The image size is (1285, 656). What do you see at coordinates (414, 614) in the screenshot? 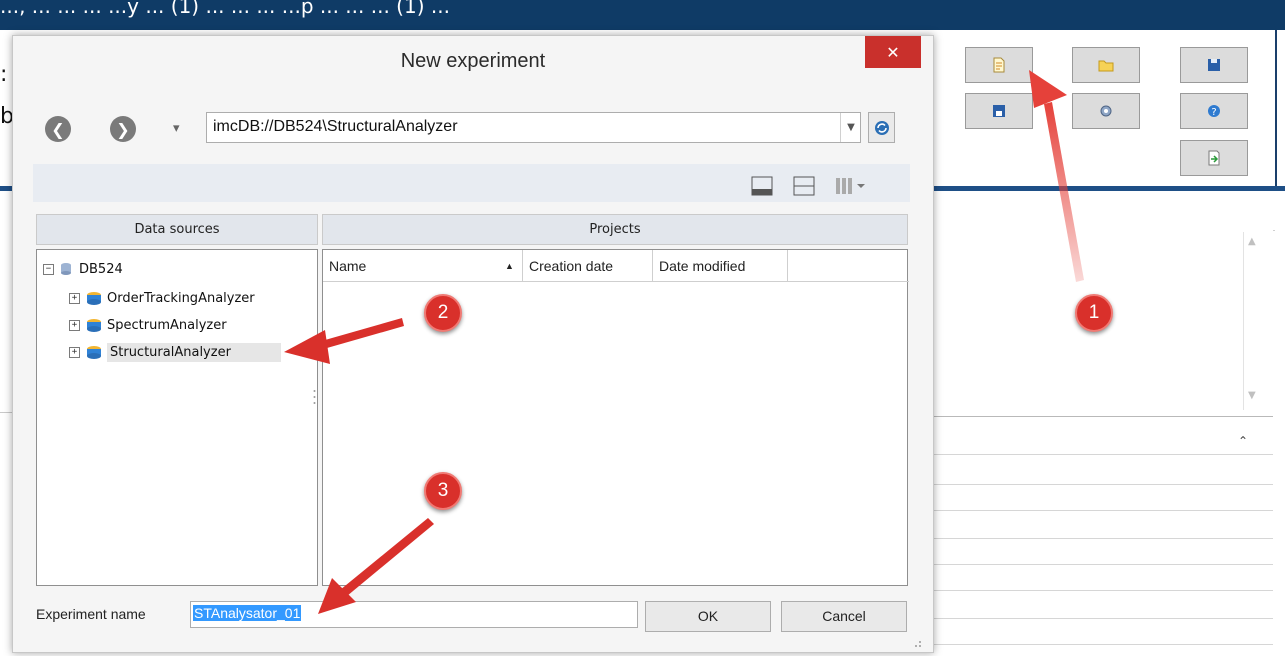
I see `experiment-name-input: STAnalysator_01` at bounding box center [414, 614].